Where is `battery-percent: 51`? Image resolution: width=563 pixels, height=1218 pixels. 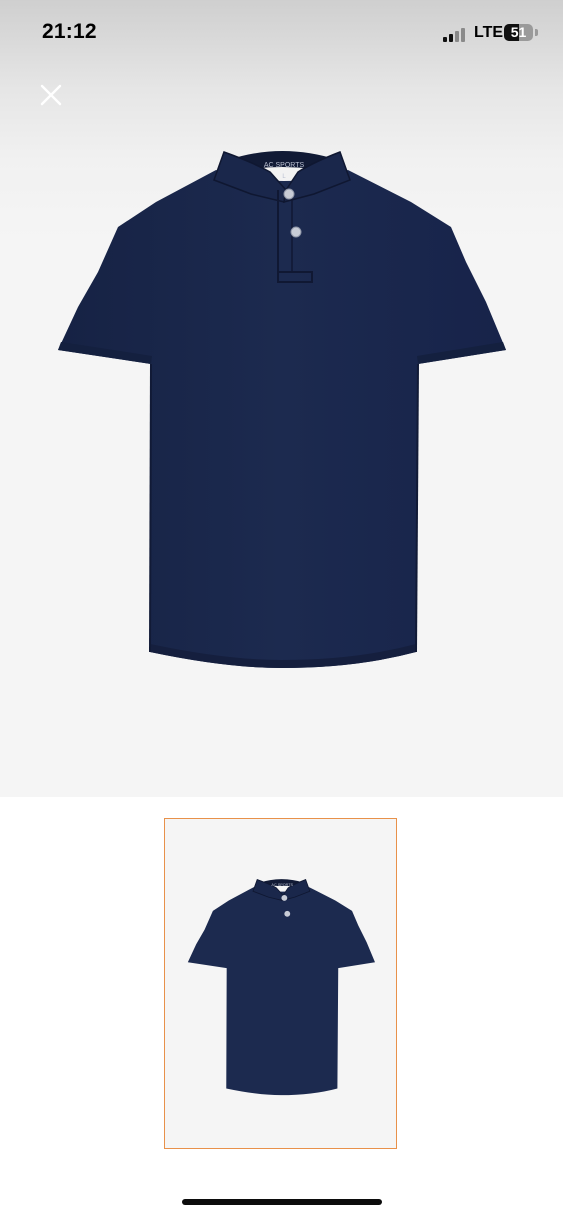
battery-percent: 51 is located at coordinates (518, 32).